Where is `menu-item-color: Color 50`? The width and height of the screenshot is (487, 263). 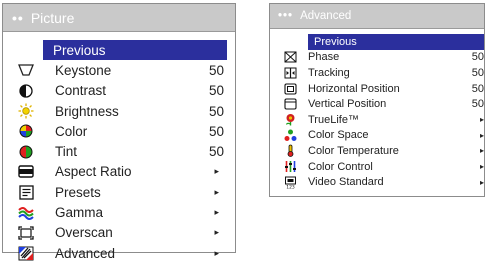 menu-item-color: Color 50 is located at coordinates (119, 131).